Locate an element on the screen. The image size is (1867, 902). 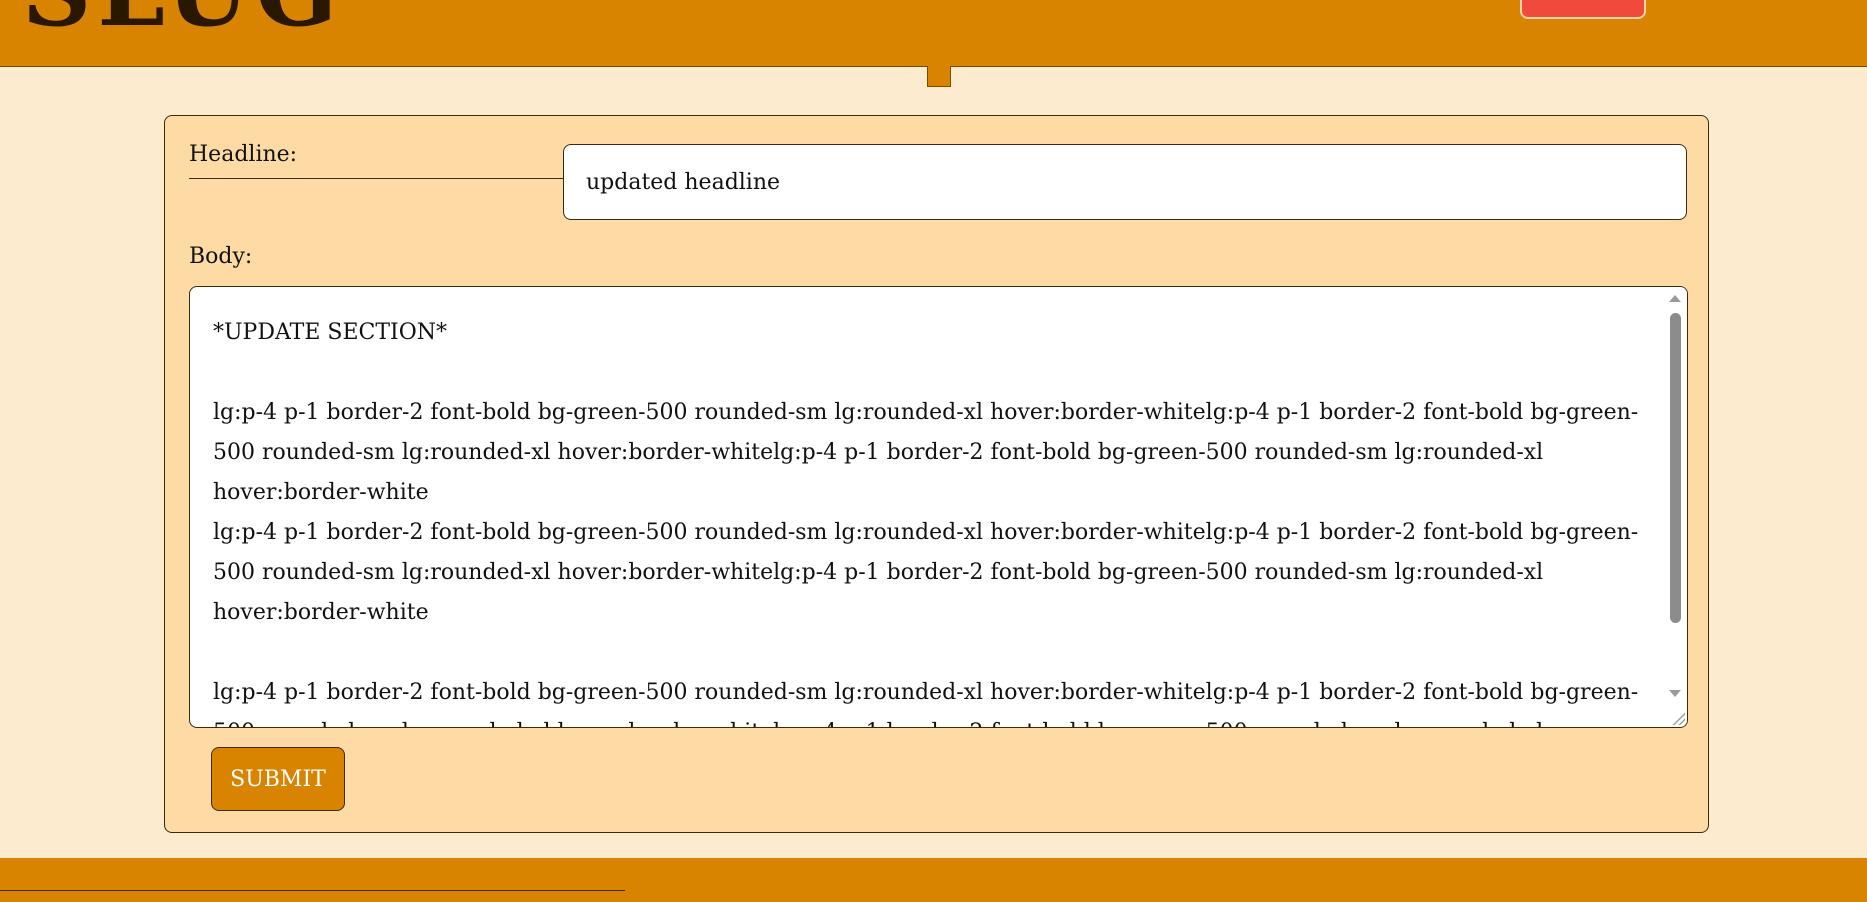
header-action-button is located at coordinates (1583, 9).